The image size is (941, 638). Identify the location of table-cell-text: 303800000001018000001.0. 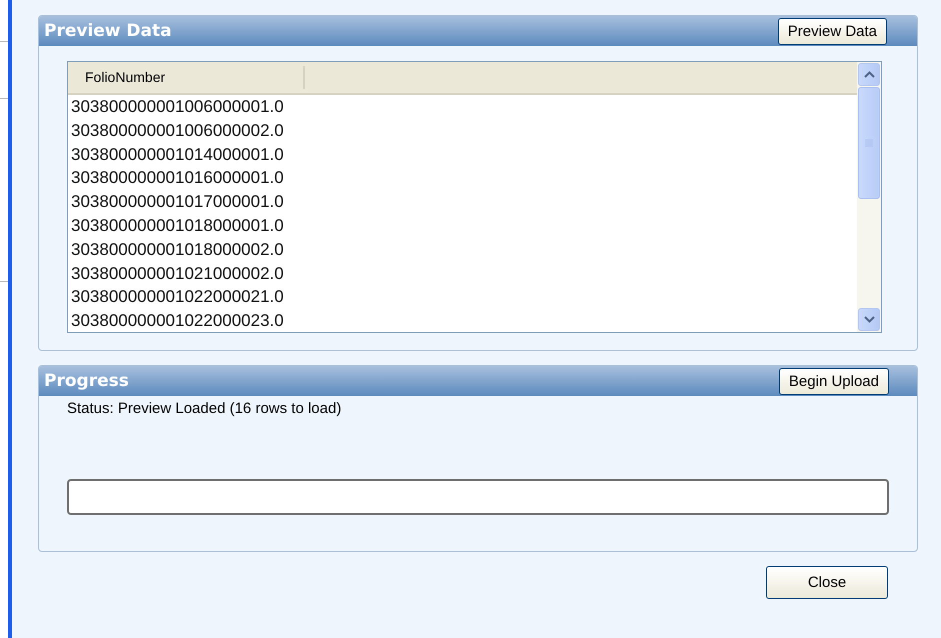
(177, 225).